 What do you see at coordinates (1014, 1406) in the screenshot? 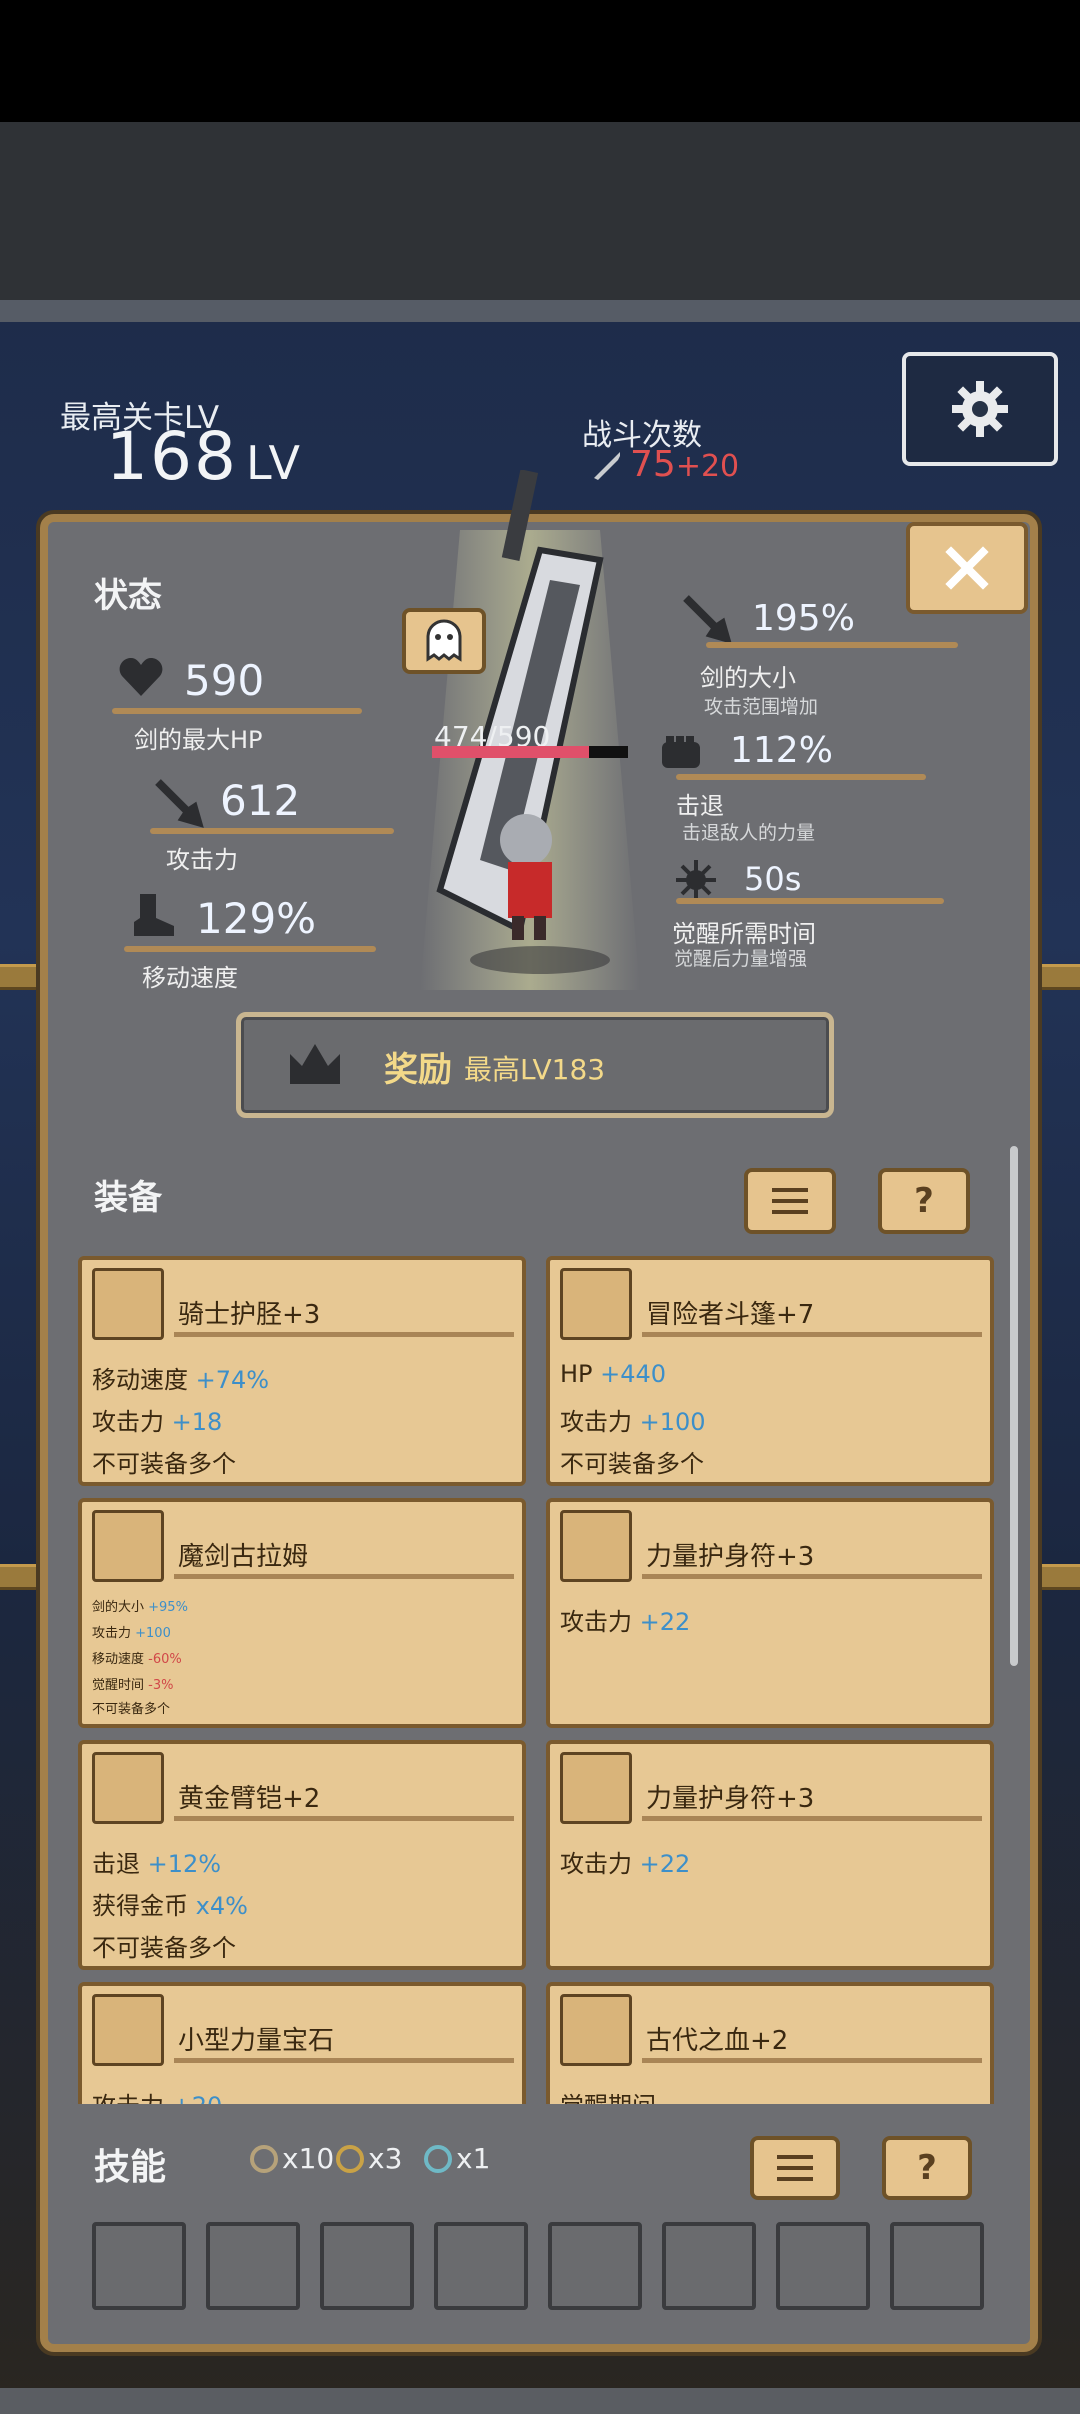
I see `equipment-scrollbar` at bounding box center [1014, 1406].